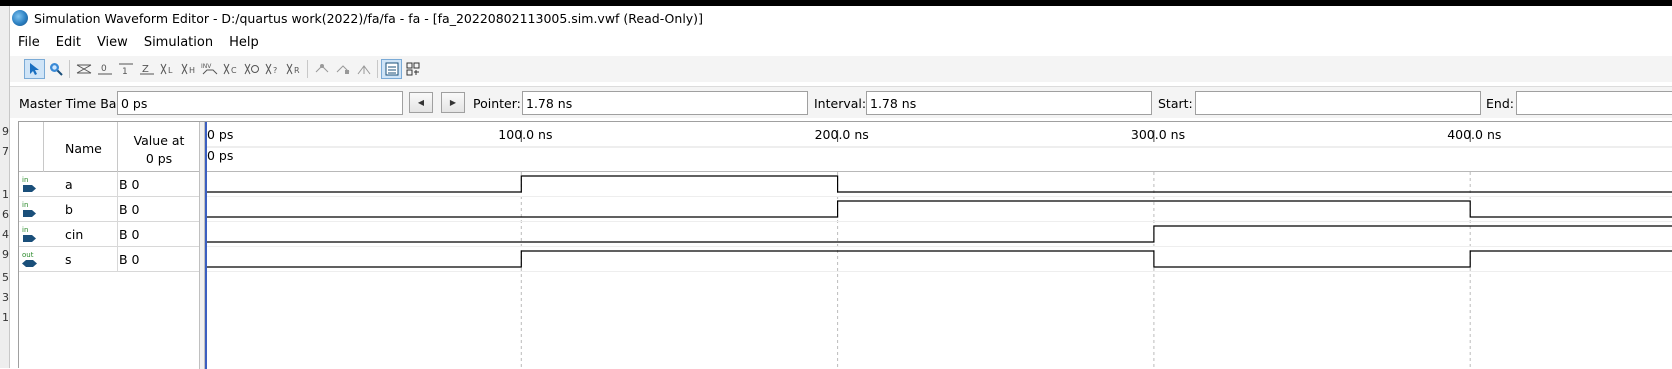 This screenshot has width=1672, height=369. What do you see at coordinates (938, 259) in the screenshot?
I see `waveform-s` at bounding box center [938, 259].